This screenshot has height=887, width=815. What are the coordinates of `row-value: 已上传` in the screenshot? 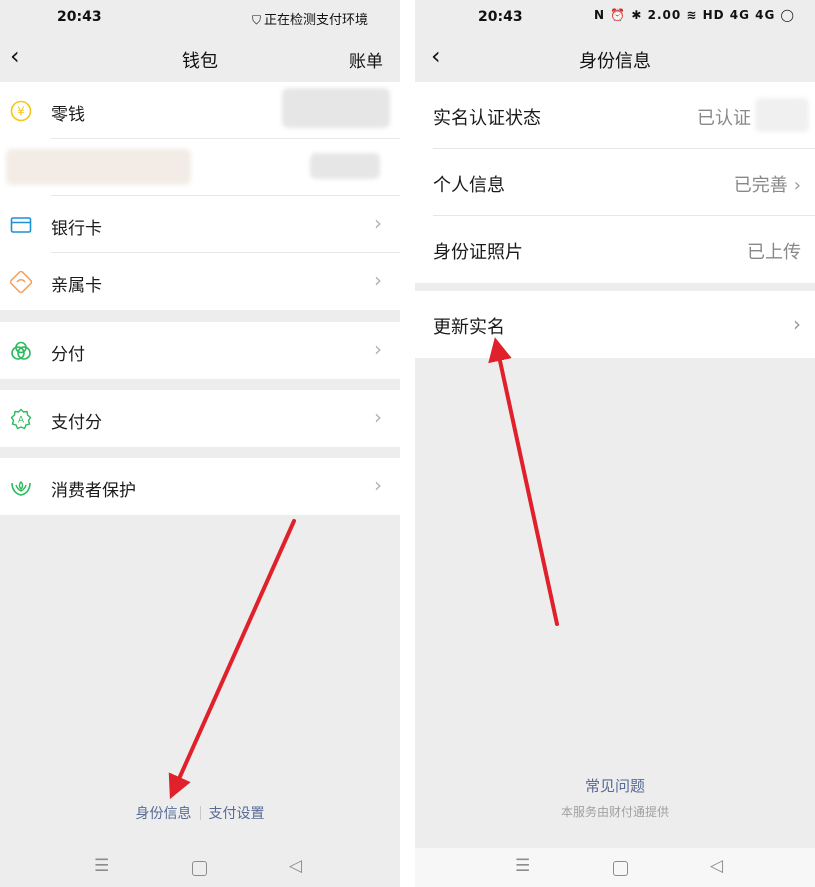 It's located at (774, 252).